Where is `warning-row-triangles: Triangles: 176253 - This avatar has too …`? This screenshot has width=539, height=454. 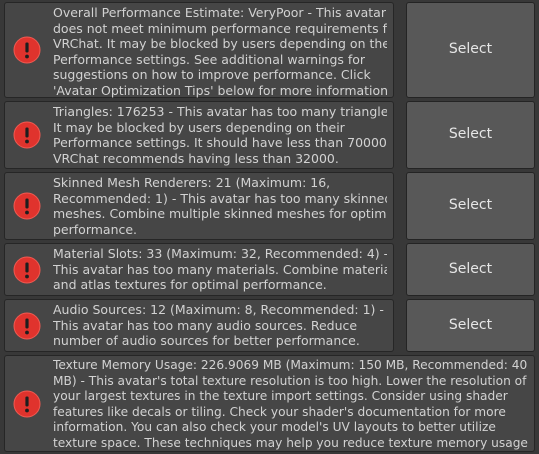 warning-row-triangles: Triangles: 176253 - This avatar has too … is located at coordinates (269, 135).